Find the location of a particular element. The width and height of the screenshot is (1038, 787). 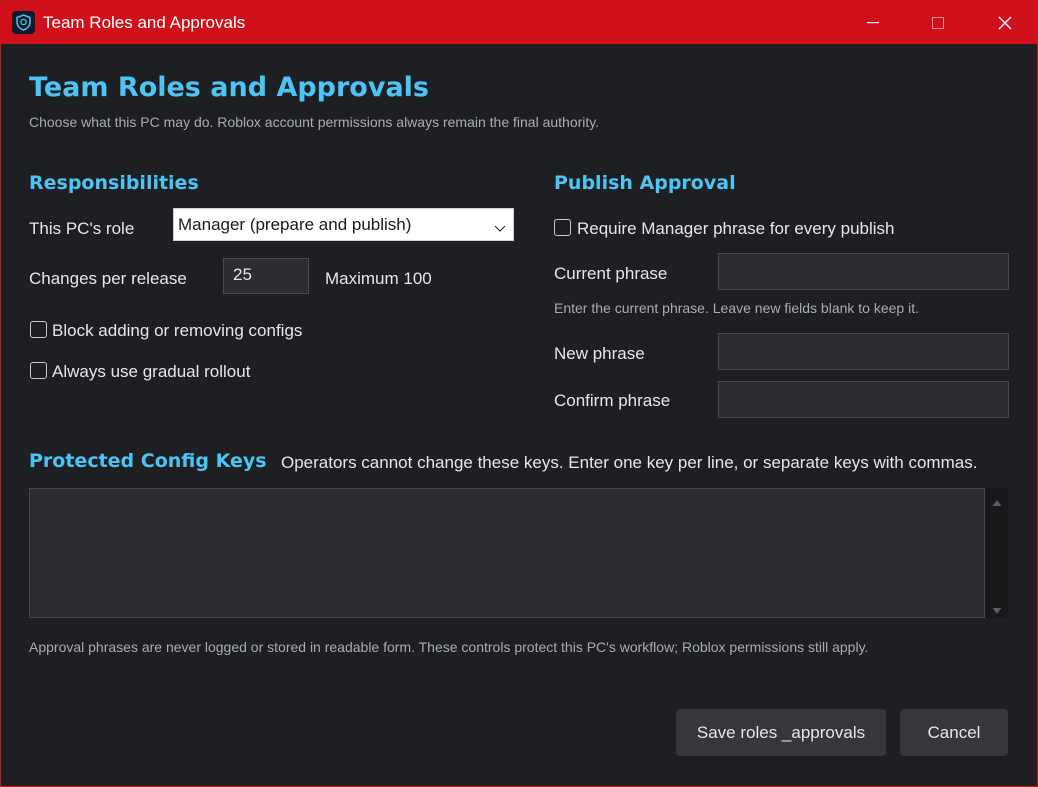

confirm-phrase-label: Confirm phrase is located at coordinates (612, 400).